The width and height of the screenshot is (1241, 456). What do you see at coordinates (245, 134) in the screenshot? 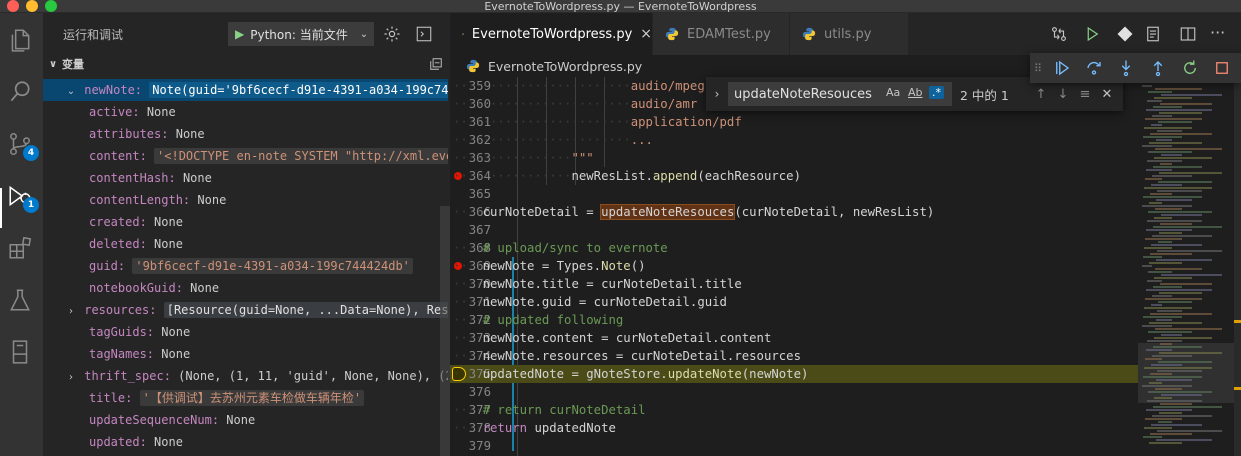
I see `variable-row: attributes: None` at bounding box center [245, 134].